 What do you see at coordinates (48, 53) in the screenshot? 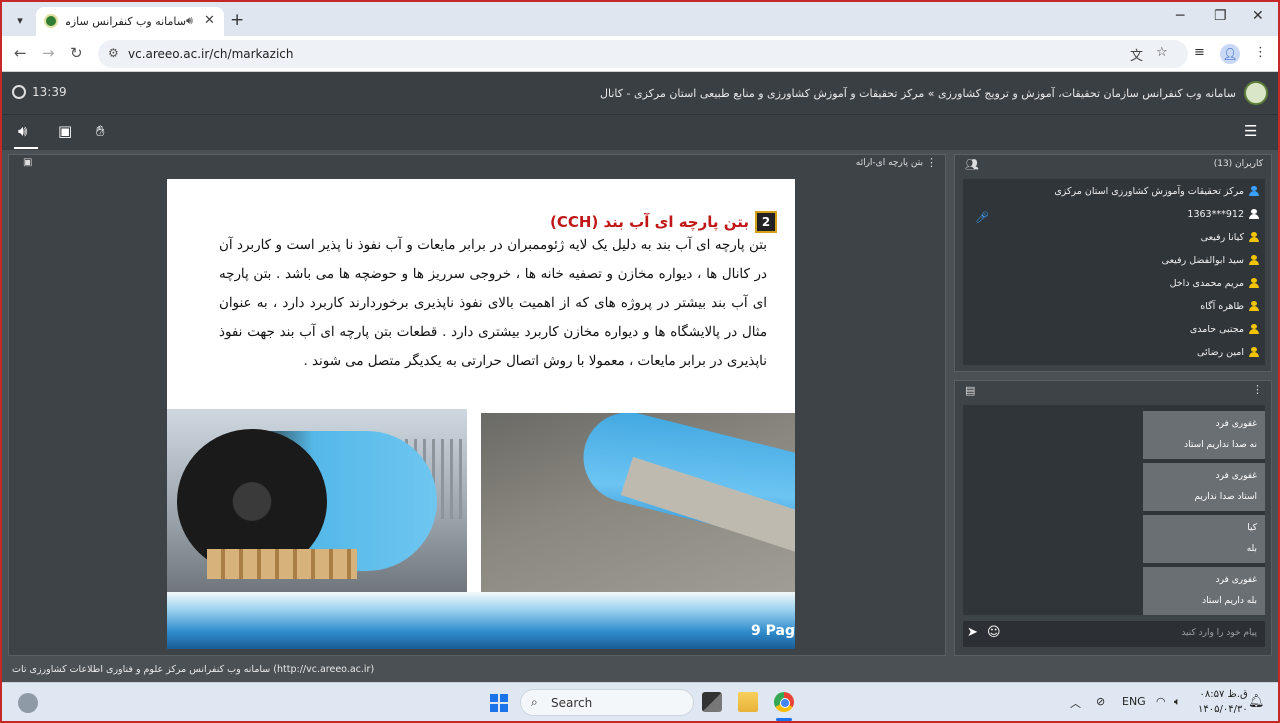
I see `forward-icon: →` at bounding box center [48, 53].